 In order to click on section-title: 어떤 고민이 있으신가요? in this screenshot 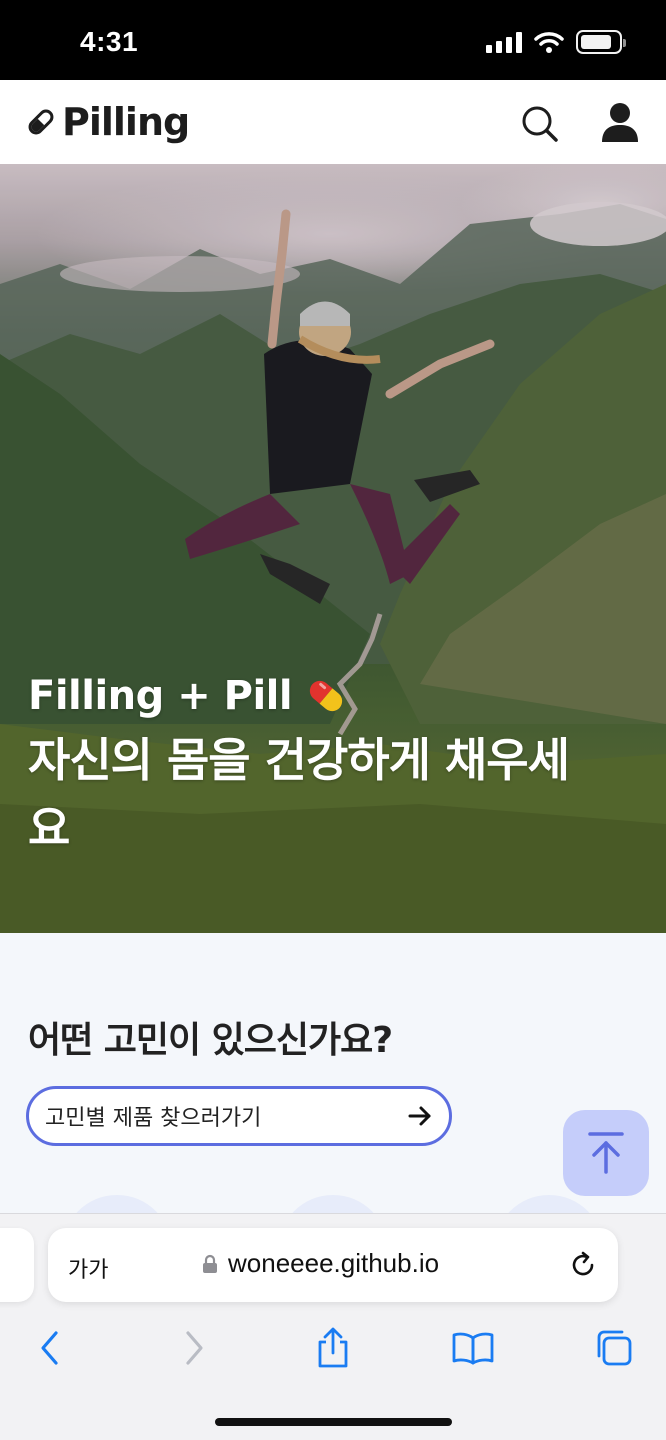, I will do `click(210, 1040)`.